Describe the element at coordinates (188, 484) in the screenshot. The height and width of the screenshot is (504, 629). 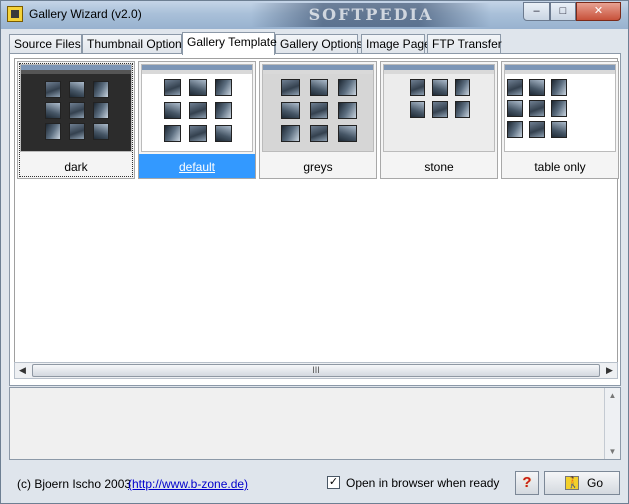
I see `homepage-link: (http://www.b-zone.de)` at that location.